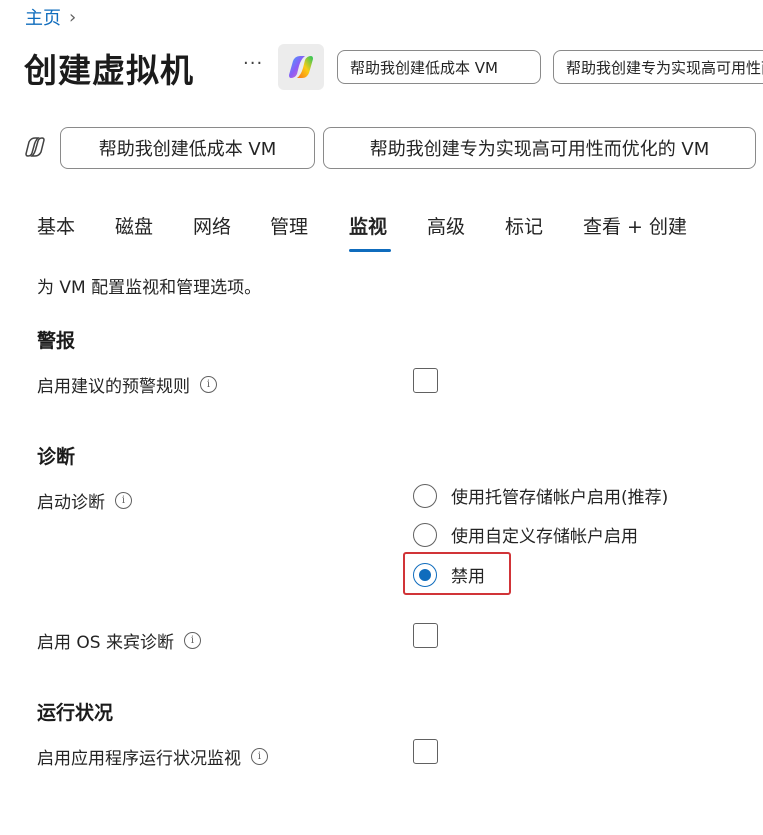  What do you see at coordinates (134, 225) in the screenshot?
I see `tab-disks: 磁盘` at bounding box center [134, 225].